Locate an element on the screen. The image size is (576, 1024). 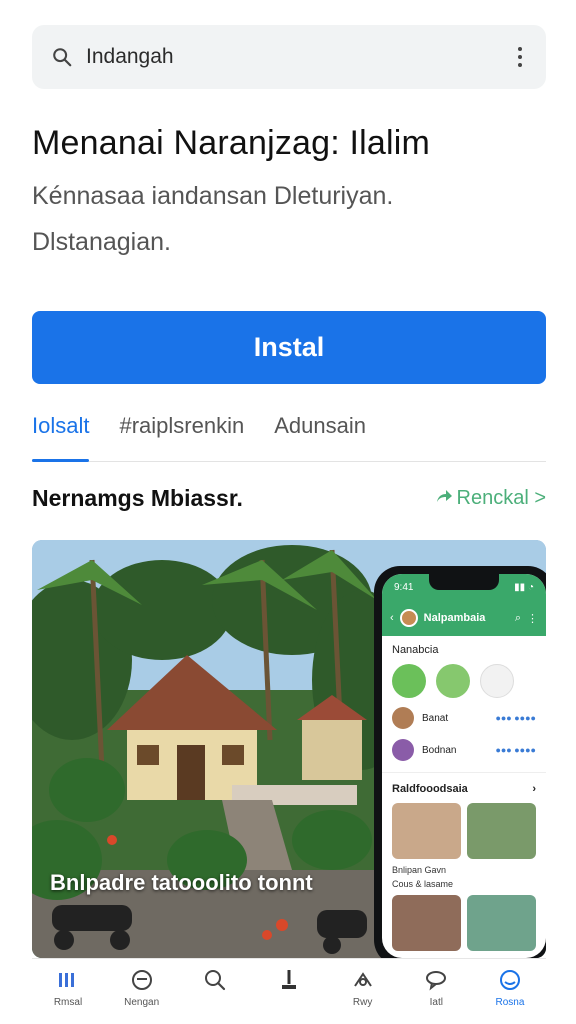
list-item: Banat ●●● ●●●● is located at coordinates (464, 718).